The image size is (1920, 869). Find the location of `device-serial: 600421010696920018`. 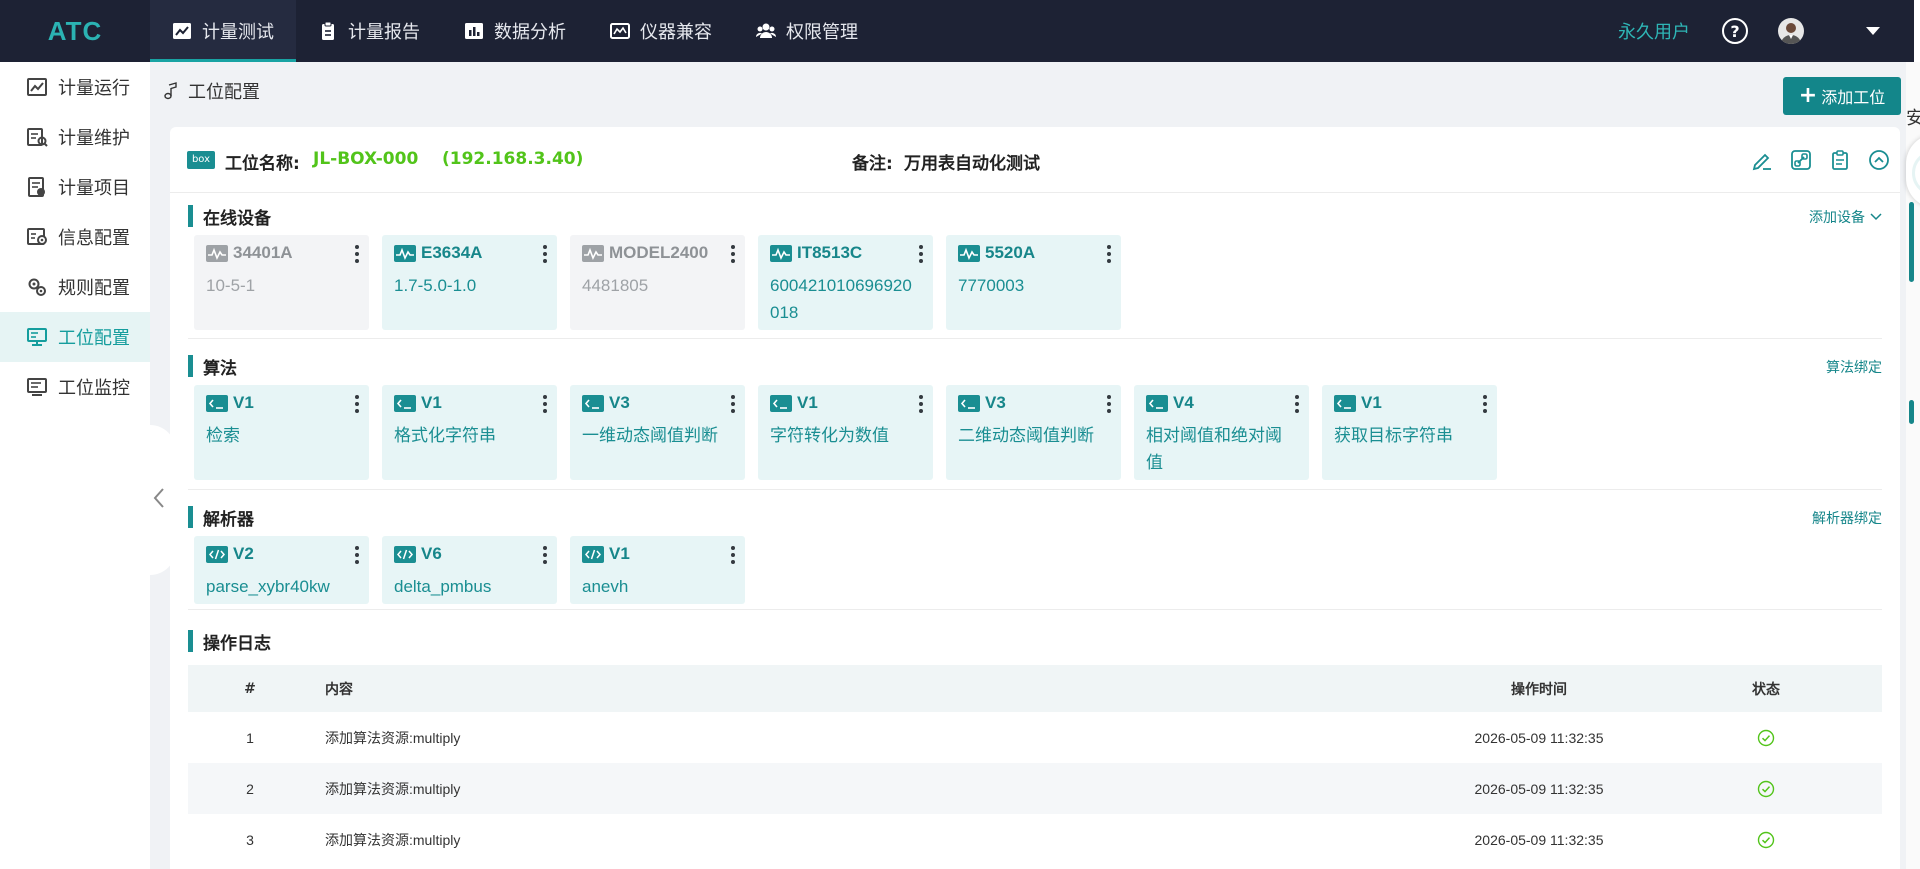

device-serial: 600421010696920018 is located at coordinates (841, 299).